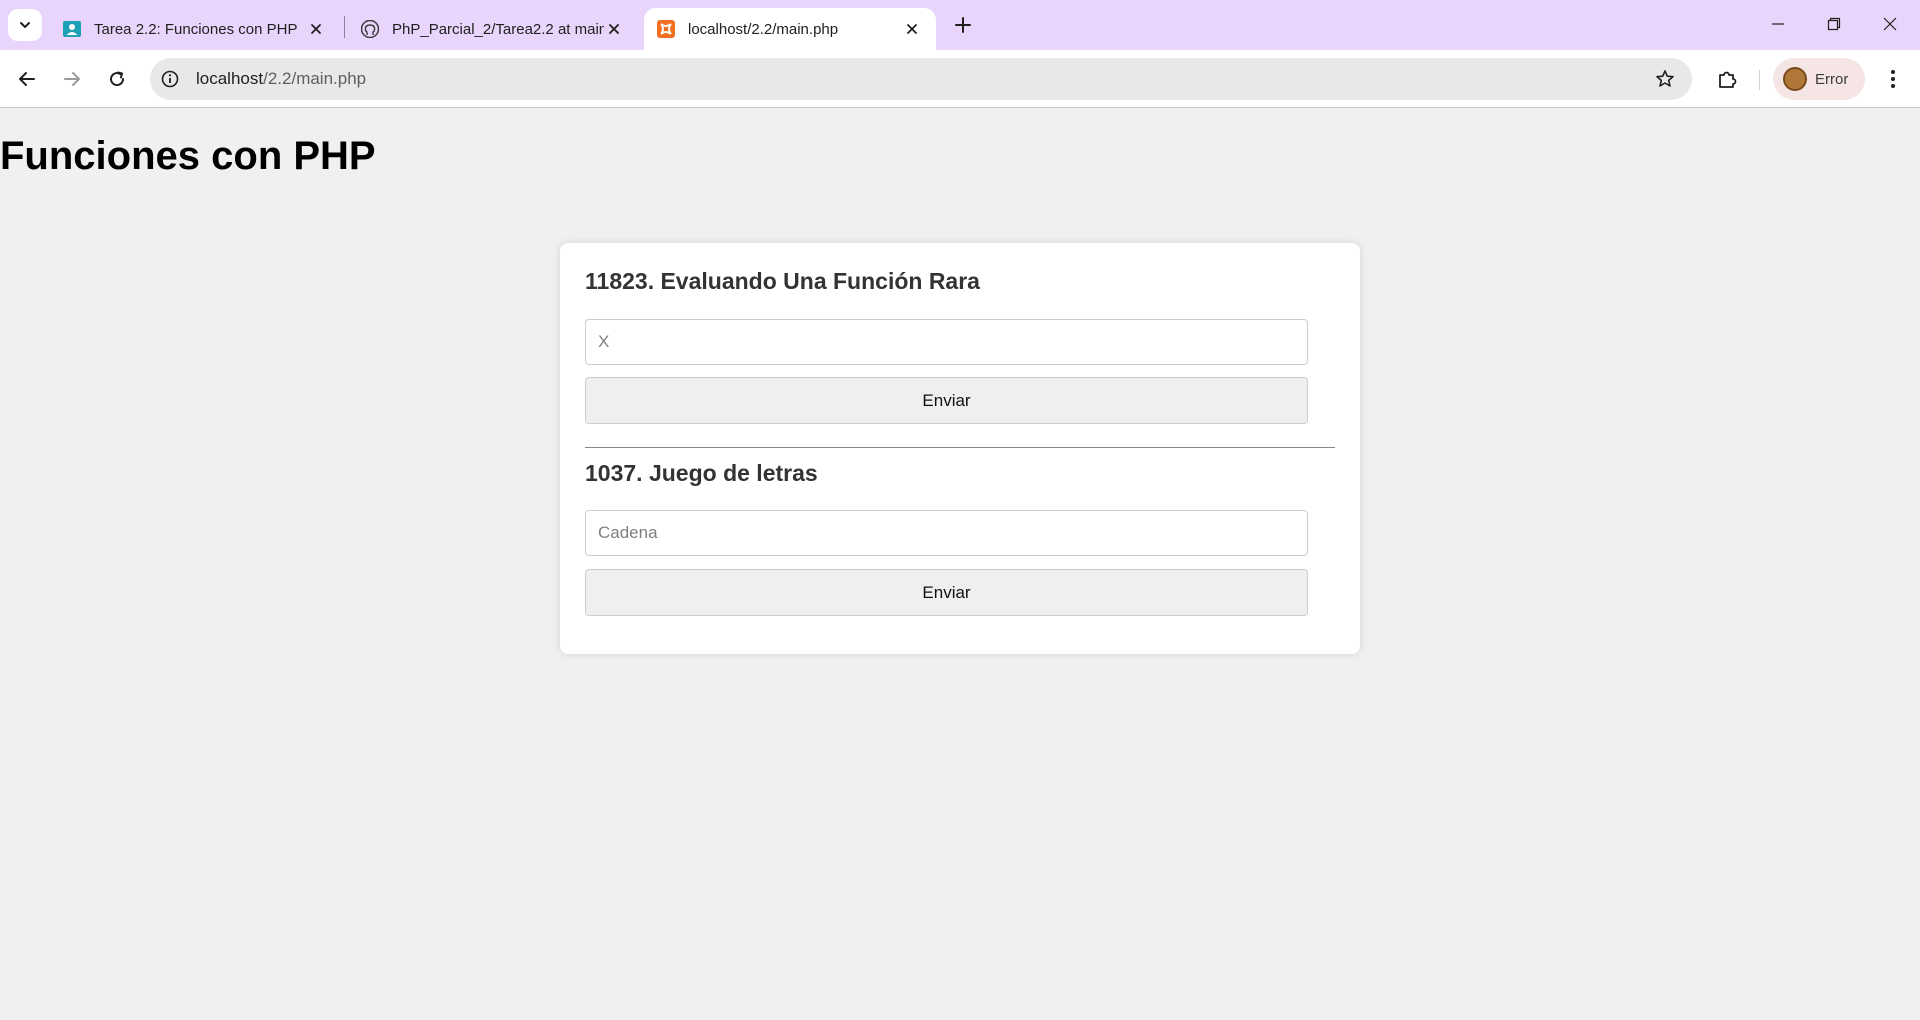  I want to click on tab-classroom: Tarea 2.2: Funciones con PHP, so click(195, 29).